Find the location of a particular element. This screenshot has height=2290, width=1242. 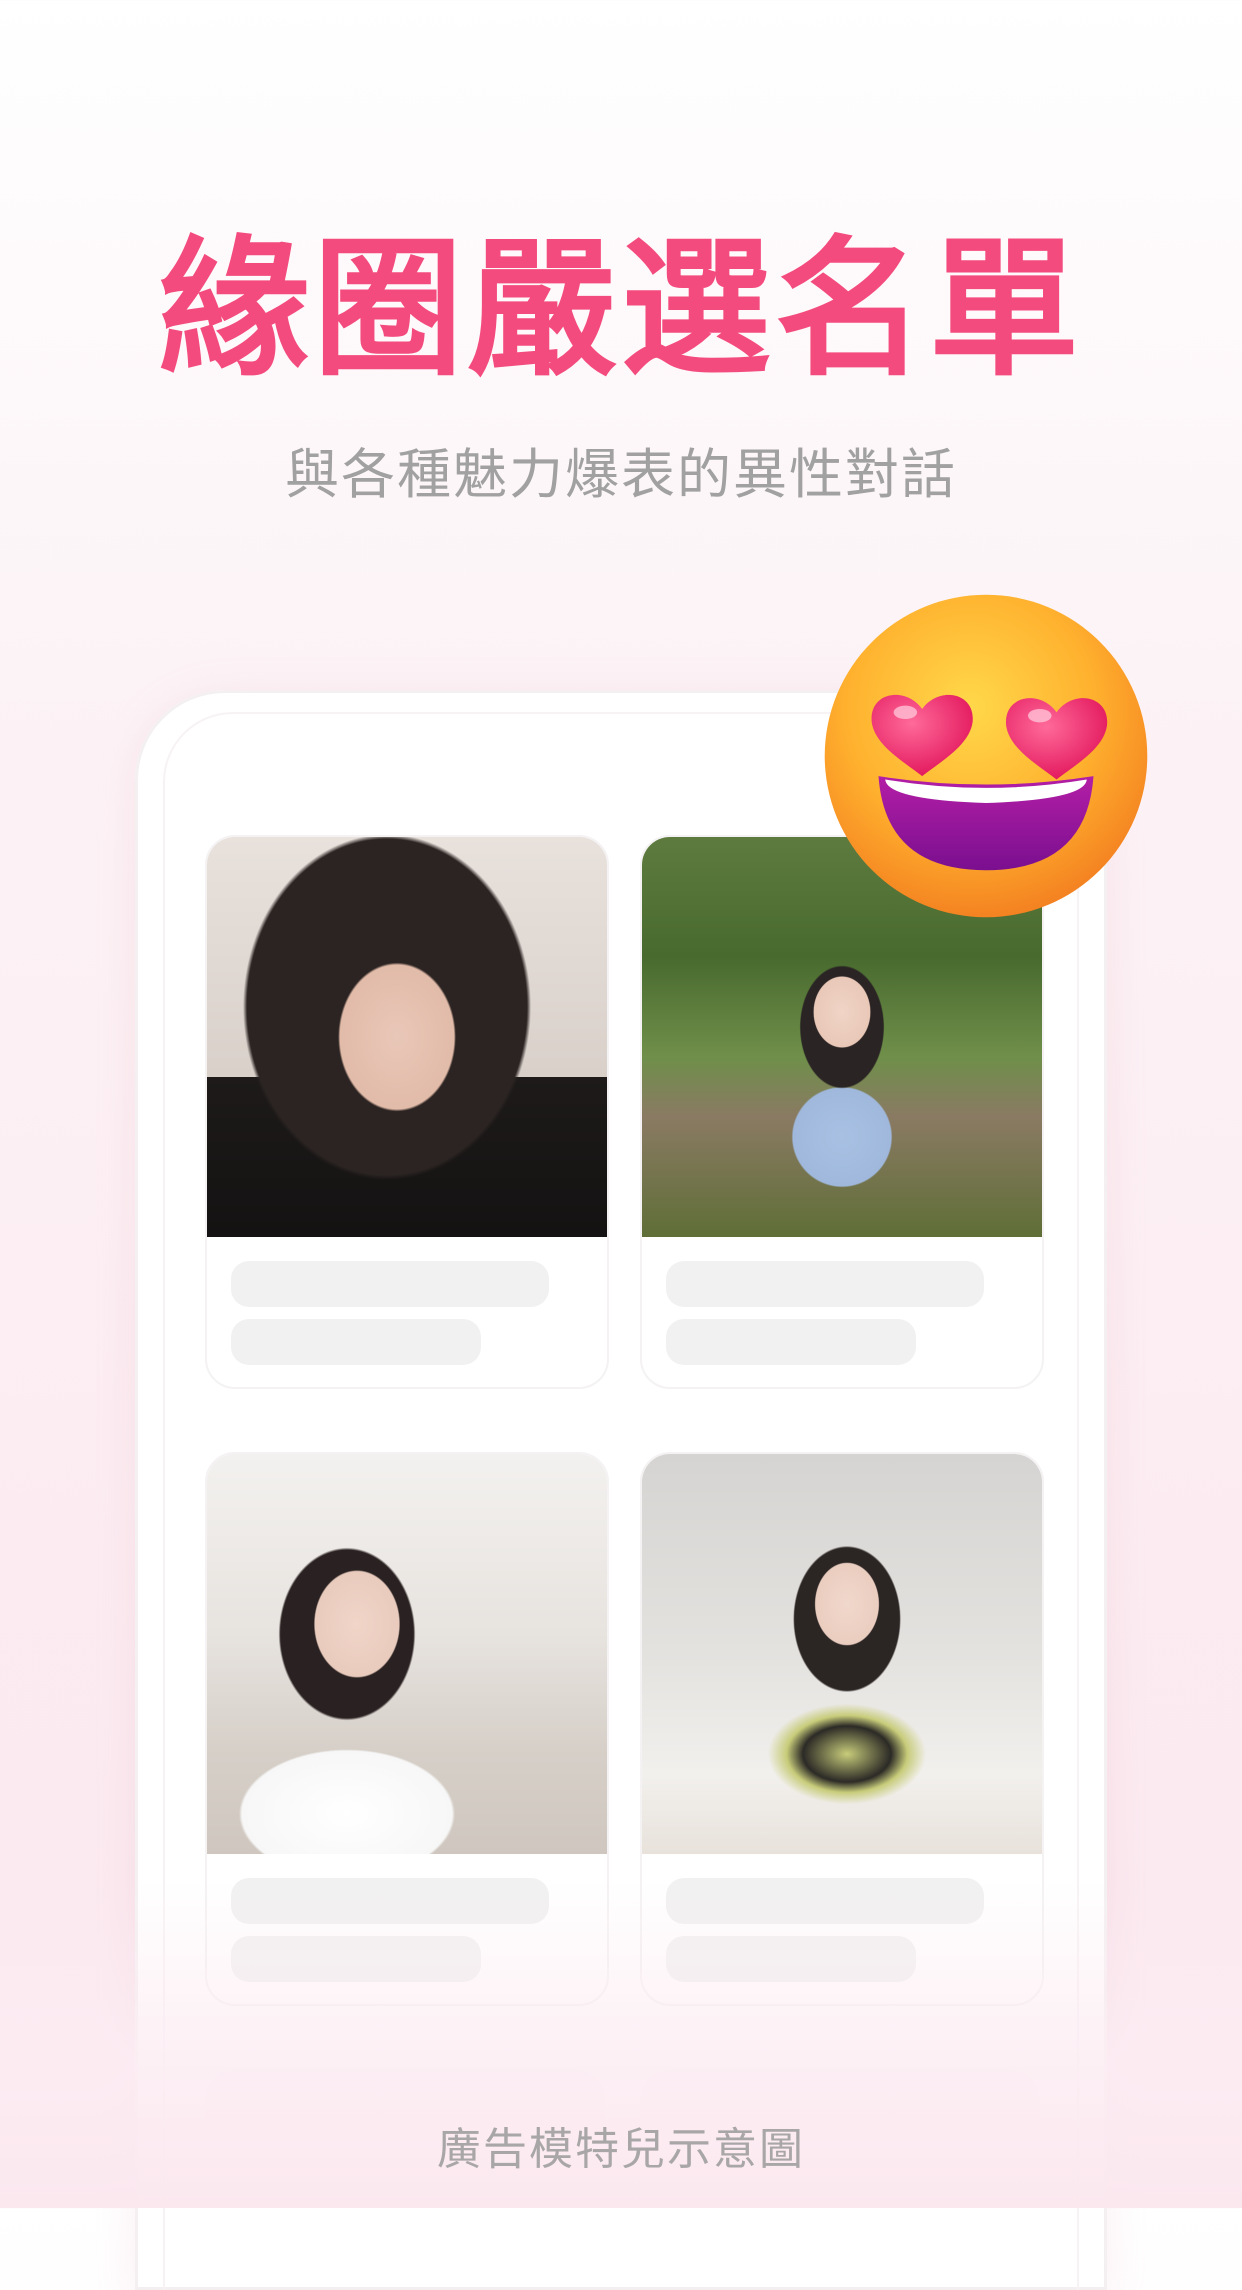

model-disclaimer-caption: 廣告模特兒示意圖 is located at coordinates (621, 2149).